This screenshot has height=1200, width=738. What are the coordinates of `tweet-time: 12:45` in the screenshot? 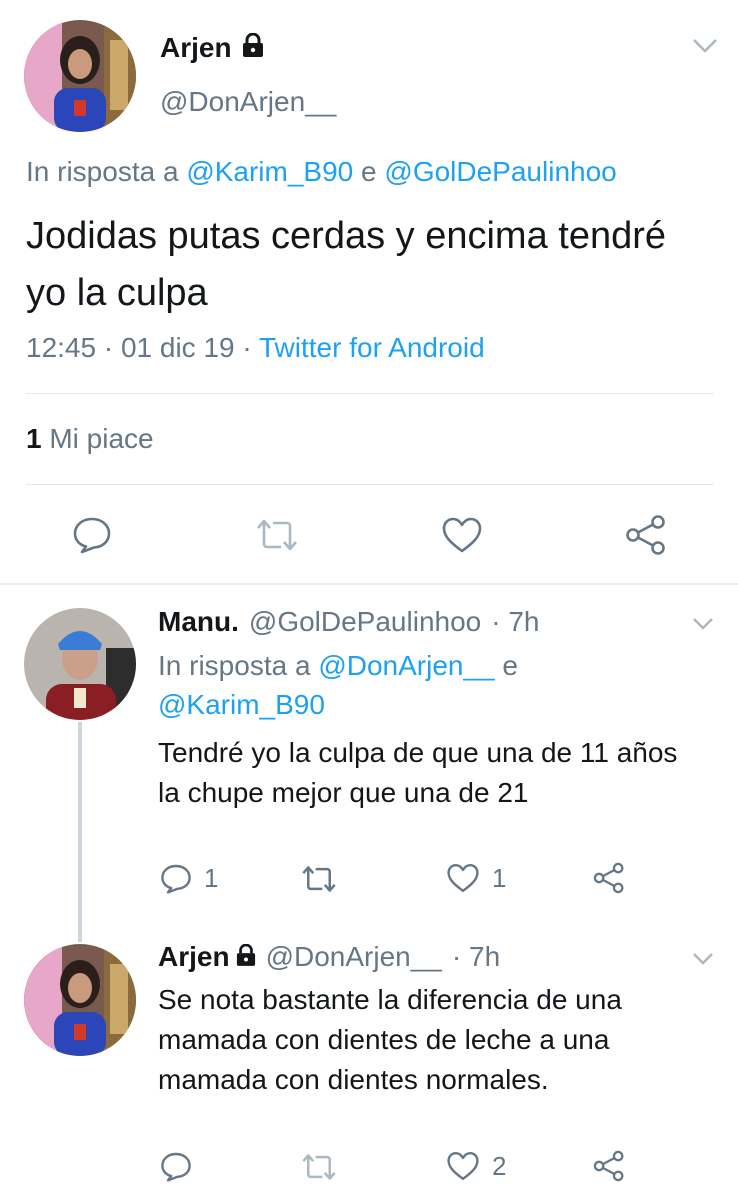 It's located at (61, 347).